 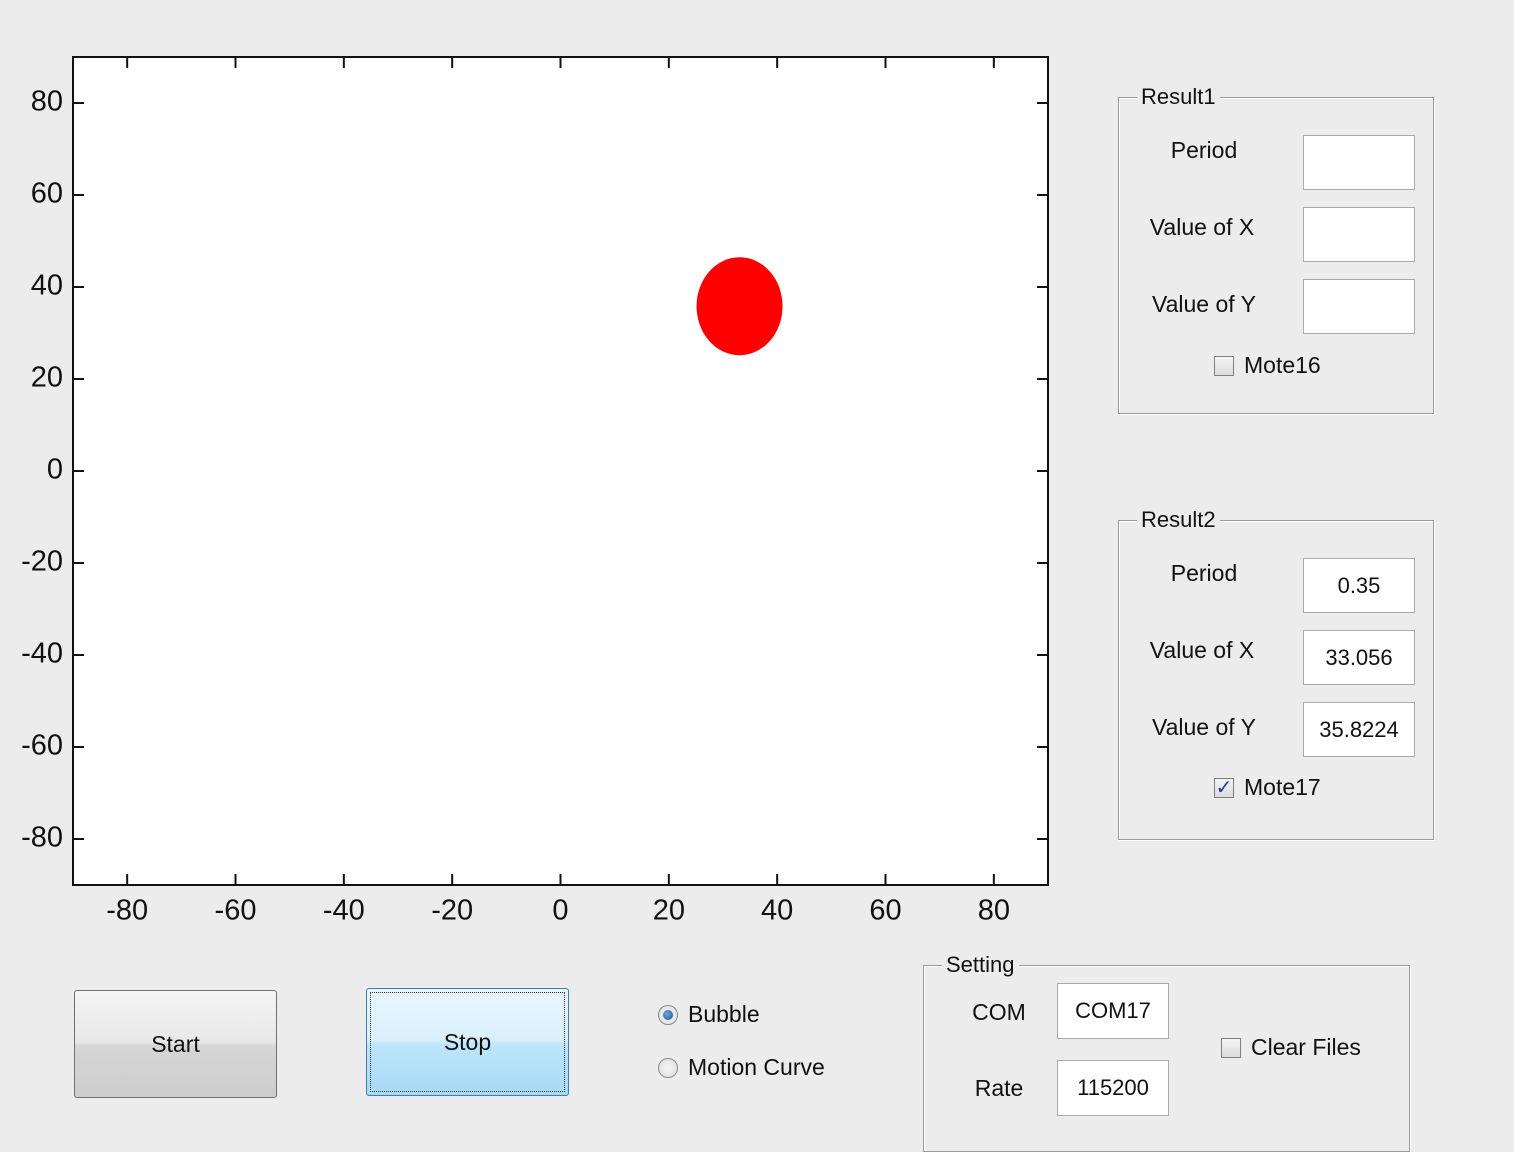 I want to click on start-button-label: Start, so click(x=175, y=1043).